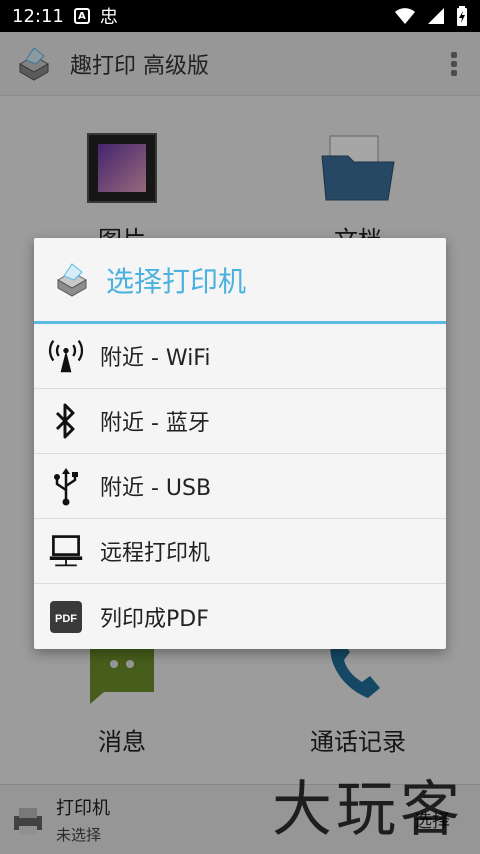 The image size is (480, 854). I want to click on printer-option-label: 列印成PDF, so click(154, 619).